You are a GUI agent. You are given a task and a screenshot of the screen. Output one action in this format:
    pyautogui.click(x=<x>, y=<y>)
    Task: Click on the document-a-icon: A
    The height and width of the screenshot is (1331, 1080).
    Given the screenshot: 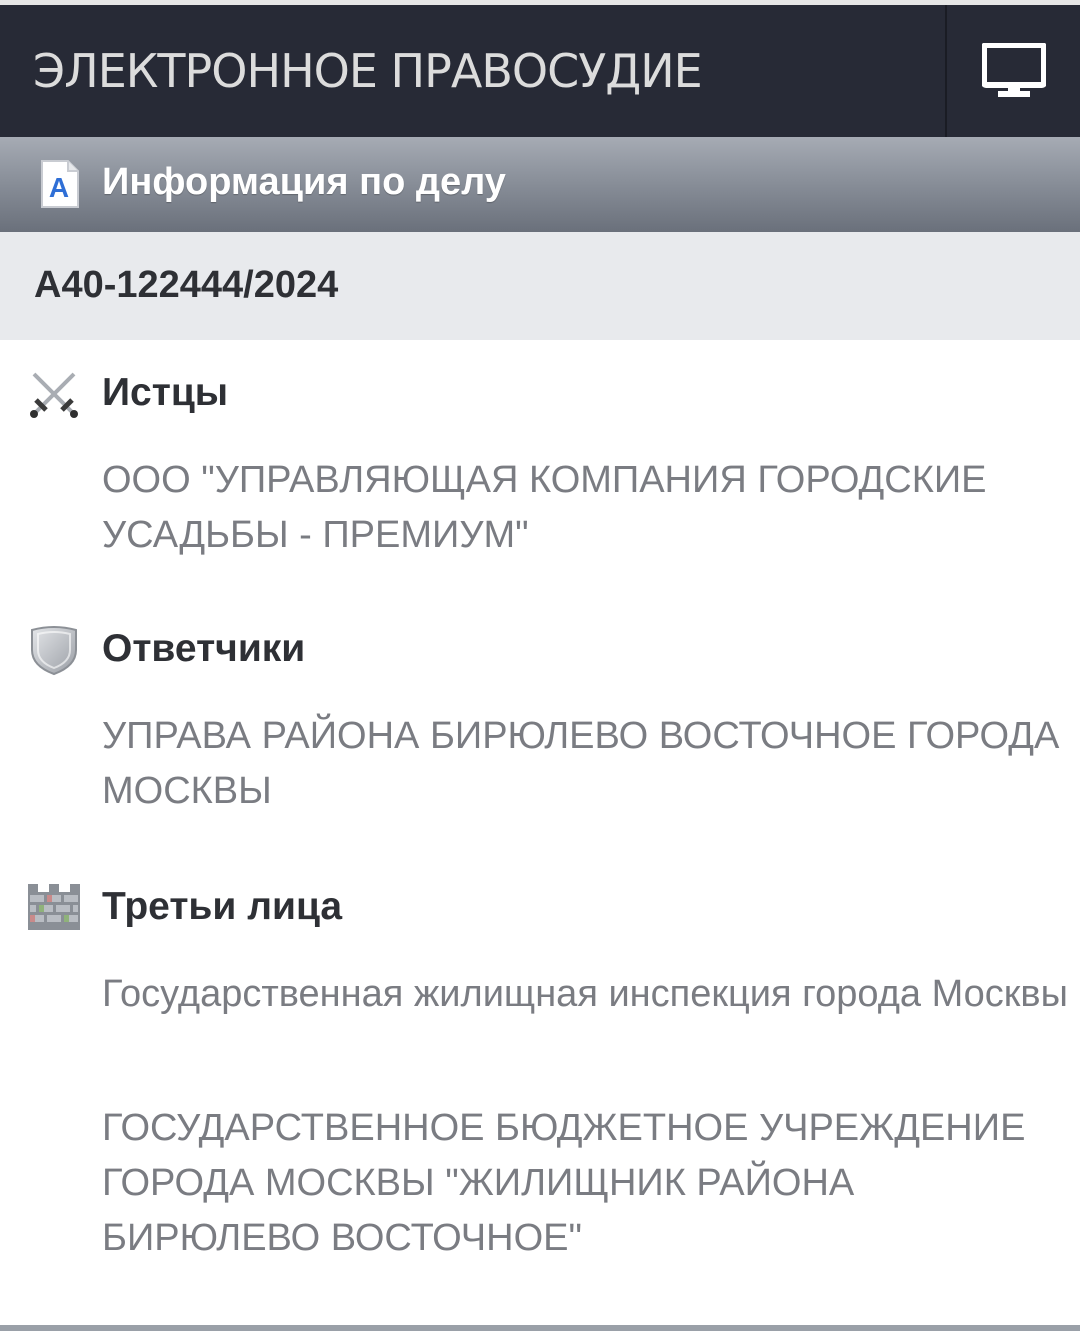 What is the action you would take?
    pyautogui.click(x=60, y=184)
    